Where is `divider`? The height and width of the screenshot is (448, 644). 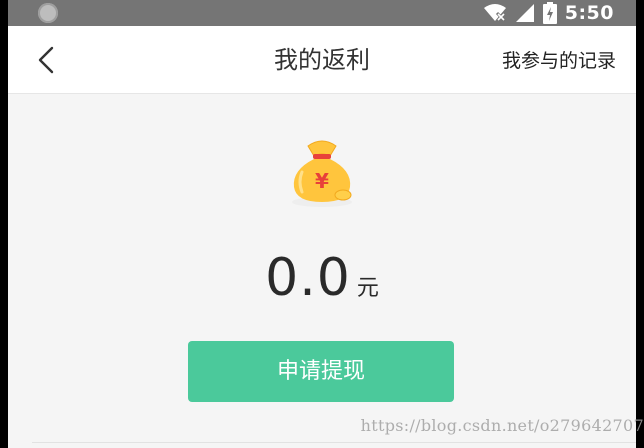 divider is located at coordinates (334, 442).